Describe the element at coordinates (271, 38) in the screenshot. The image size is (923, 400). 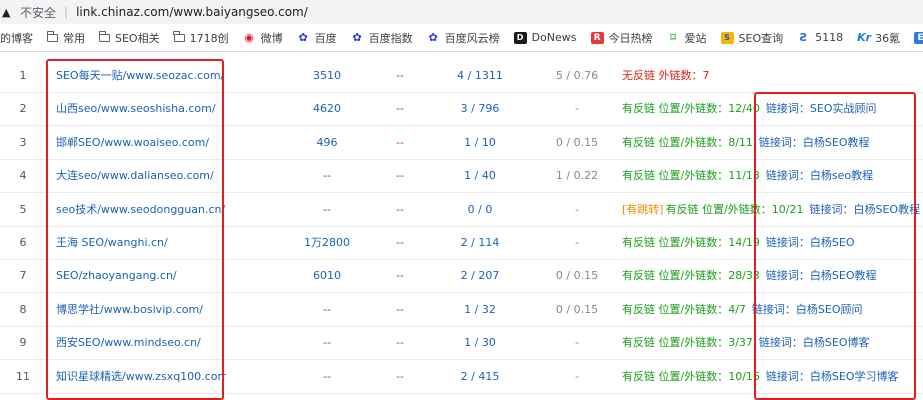
I see `bookmark-label: 微博` at that location.